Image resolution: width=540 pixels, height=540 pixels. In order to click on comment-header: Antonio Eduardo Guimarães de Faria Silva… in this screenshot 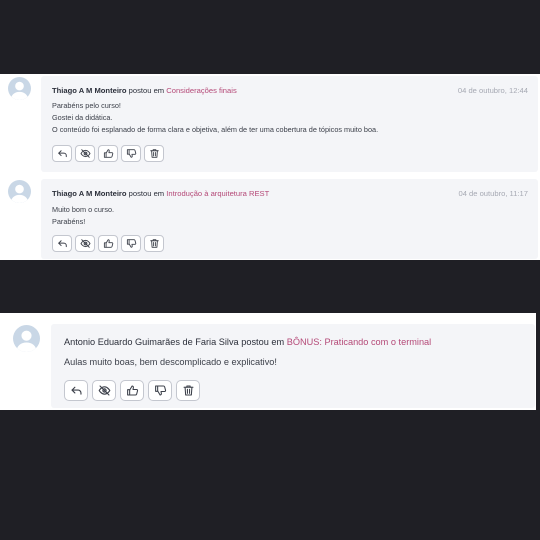, I will do `click(247, 342)`.